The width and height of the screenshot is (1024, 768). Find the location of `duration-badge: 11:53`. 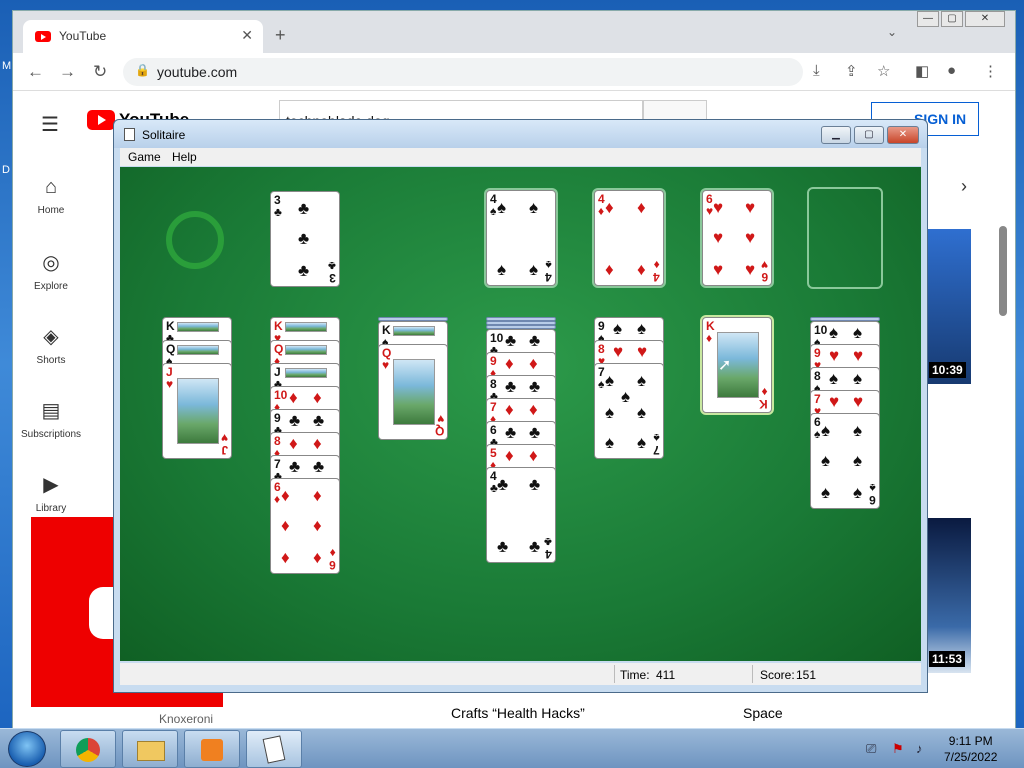

duration-badge: 11:53 is located at coordinates (947, 659).